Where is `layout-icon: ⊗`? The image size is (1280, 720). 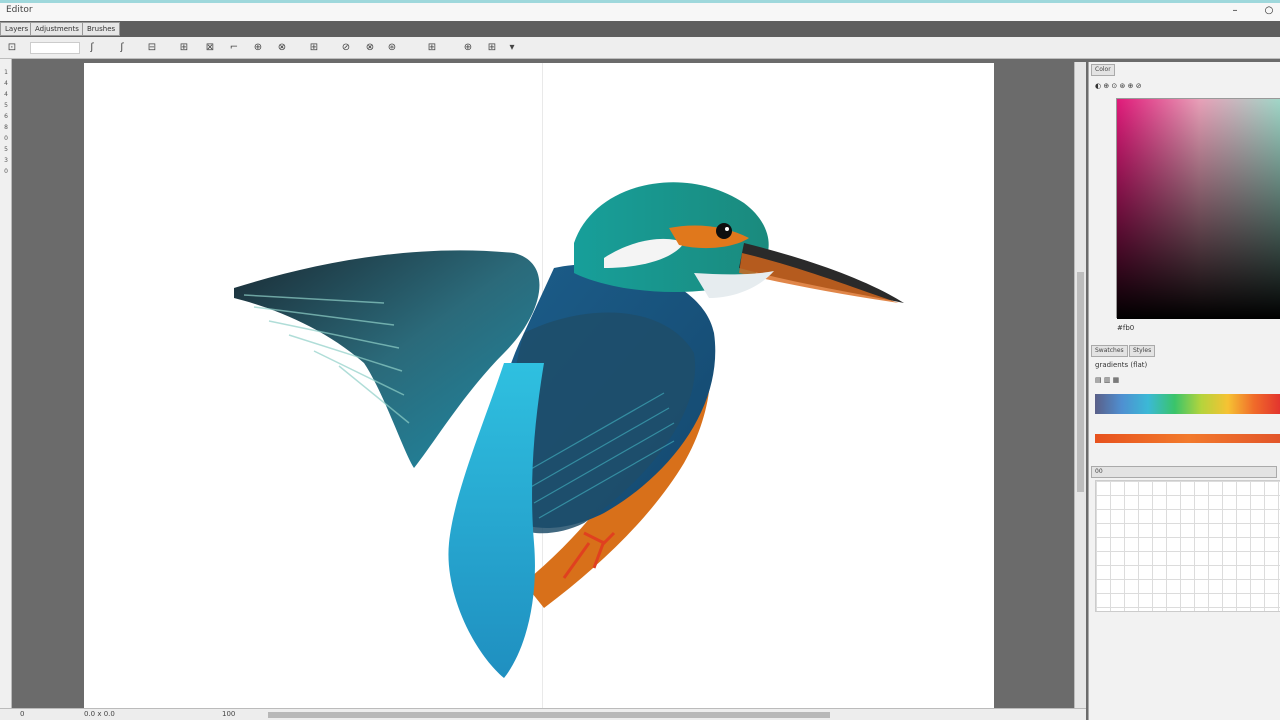 layout-icon: ⊗ is located at coordinates (282, 47).